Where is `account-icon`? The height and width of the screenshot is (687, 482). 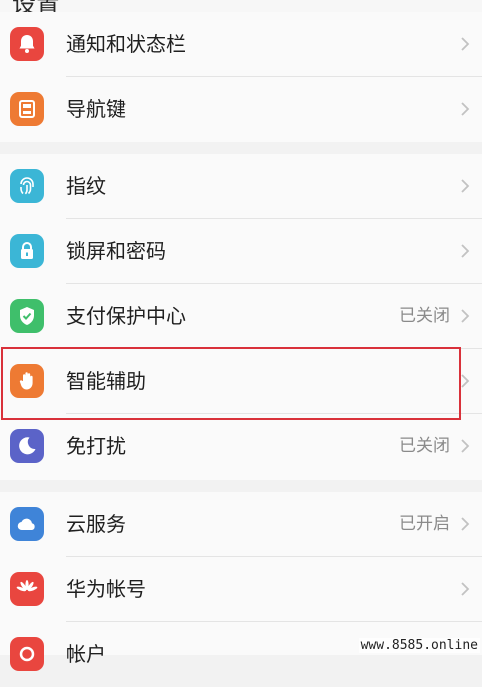 account-icon is located at coordinates (27, 654).